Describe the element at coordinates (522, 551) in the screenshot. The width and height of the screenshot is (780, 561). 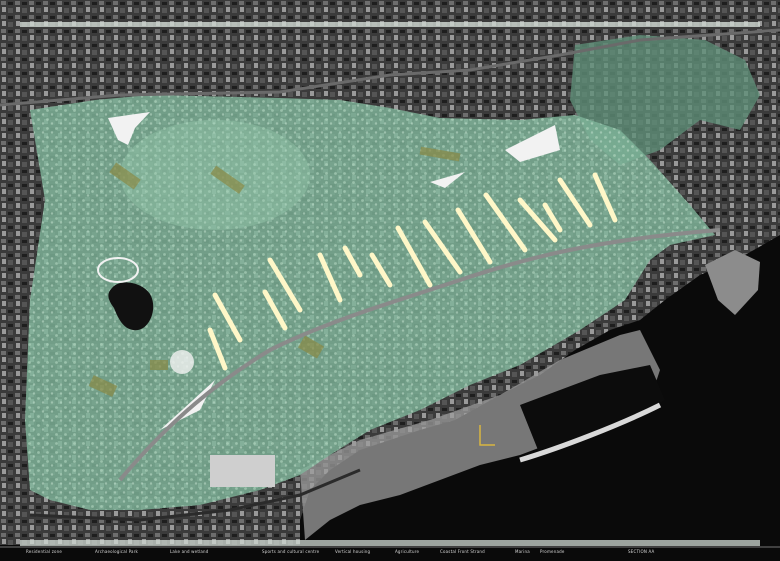
I see `legend-label-marina: Marina` at that location.